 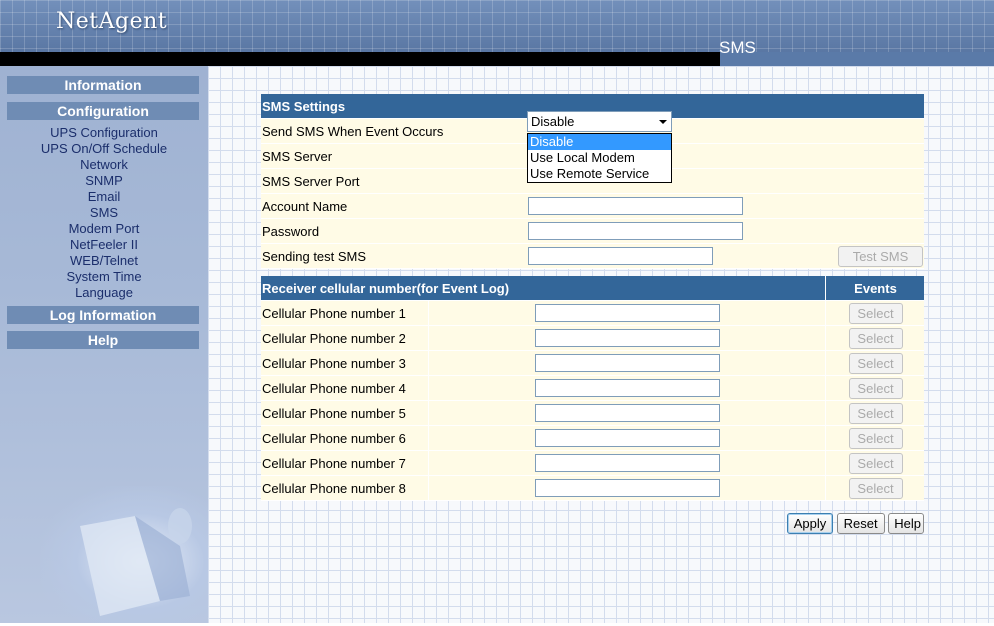 I want to click on dropdown-arrow-icon, so click(x=663, y=122).